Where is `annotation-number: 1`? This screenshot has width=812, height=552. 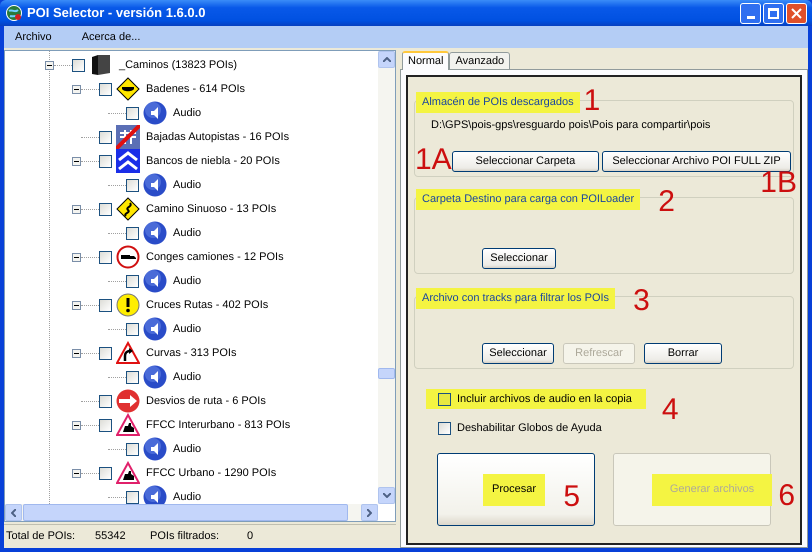
annotation-number: 1 is located at coordinates (592, 101).